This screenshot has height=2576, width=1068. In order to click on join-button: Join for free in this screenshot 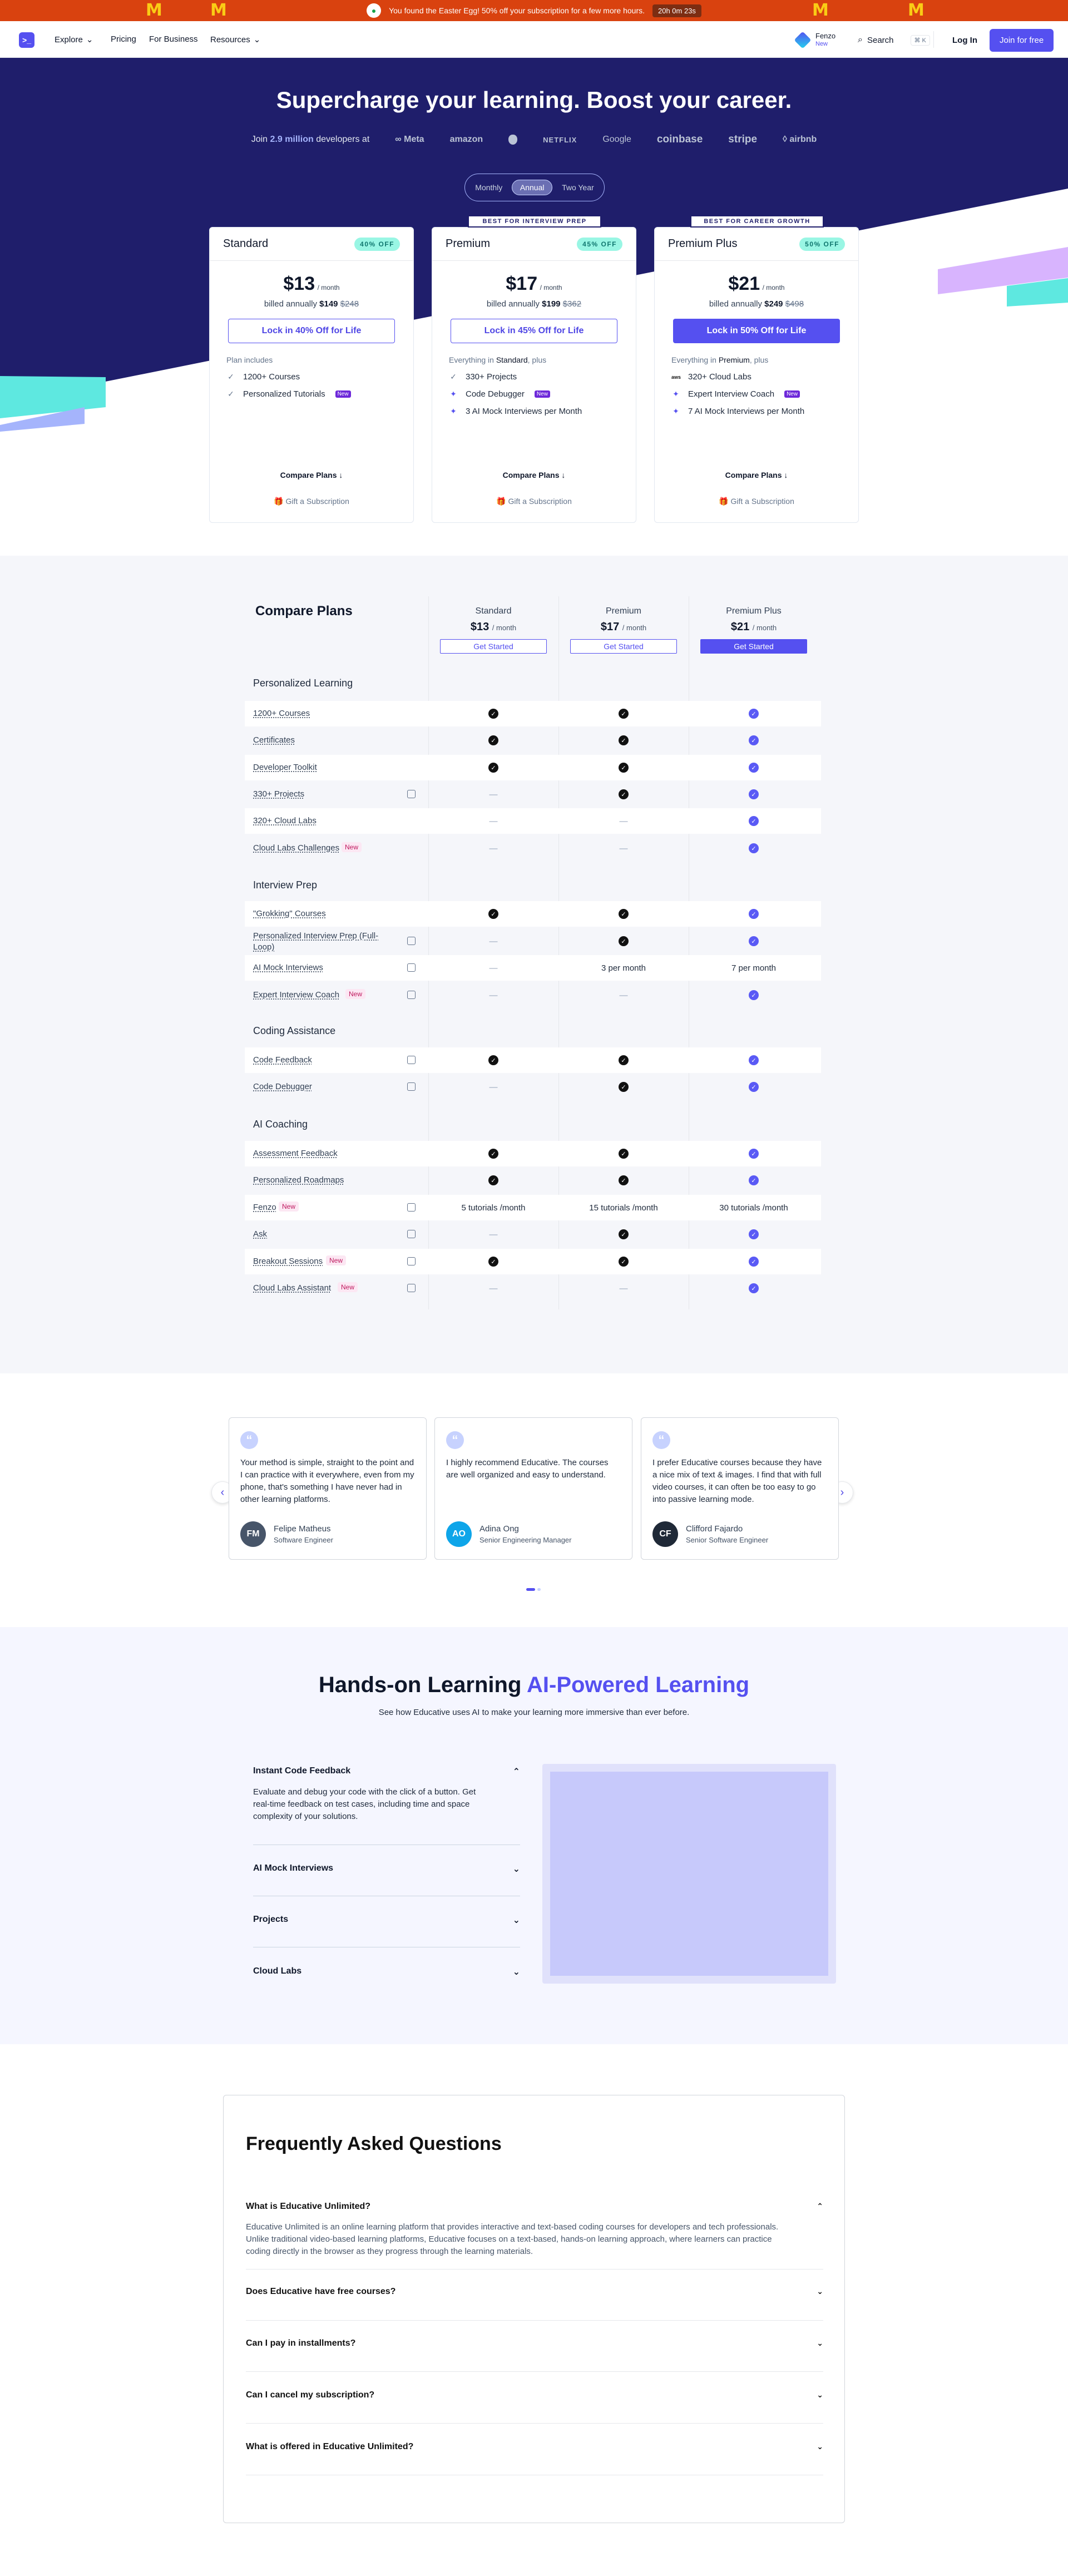, I will do `click(1022, 40)`.